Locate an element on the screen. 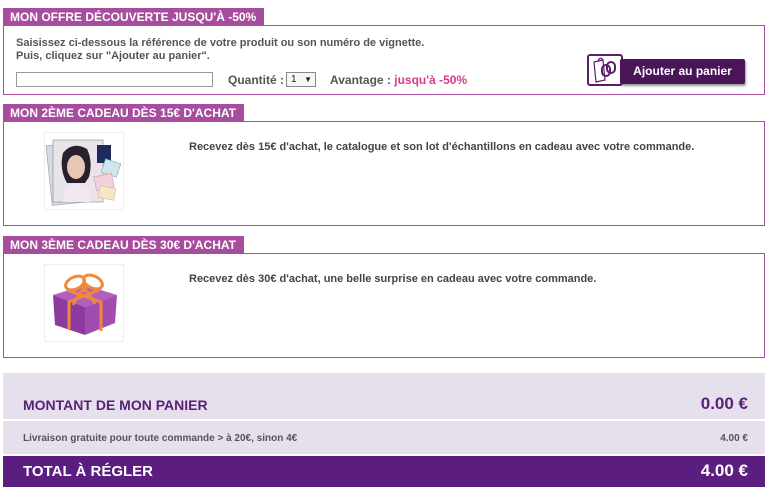  add-to-cart-button: Ajouter au panier is located at coordinates (666, 70).